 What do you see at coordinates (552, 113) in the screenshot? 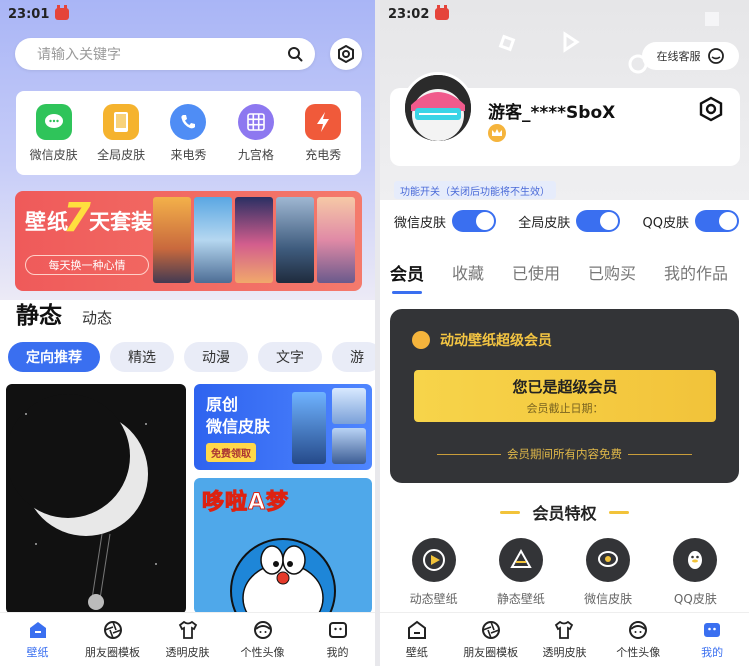
I see `username: 游客_****SboX` at bounding box center [552, 113].